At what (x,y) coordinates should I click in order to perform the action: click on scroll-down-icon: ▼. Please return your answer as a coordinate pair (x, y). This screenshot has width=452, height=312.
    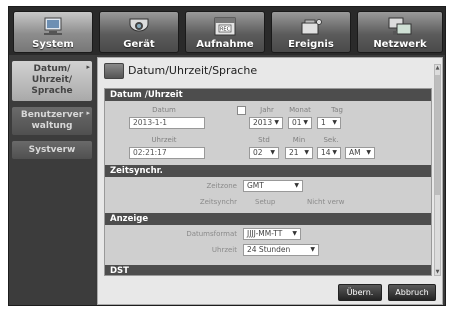
    Looking at the image, I should click on (437, 272).